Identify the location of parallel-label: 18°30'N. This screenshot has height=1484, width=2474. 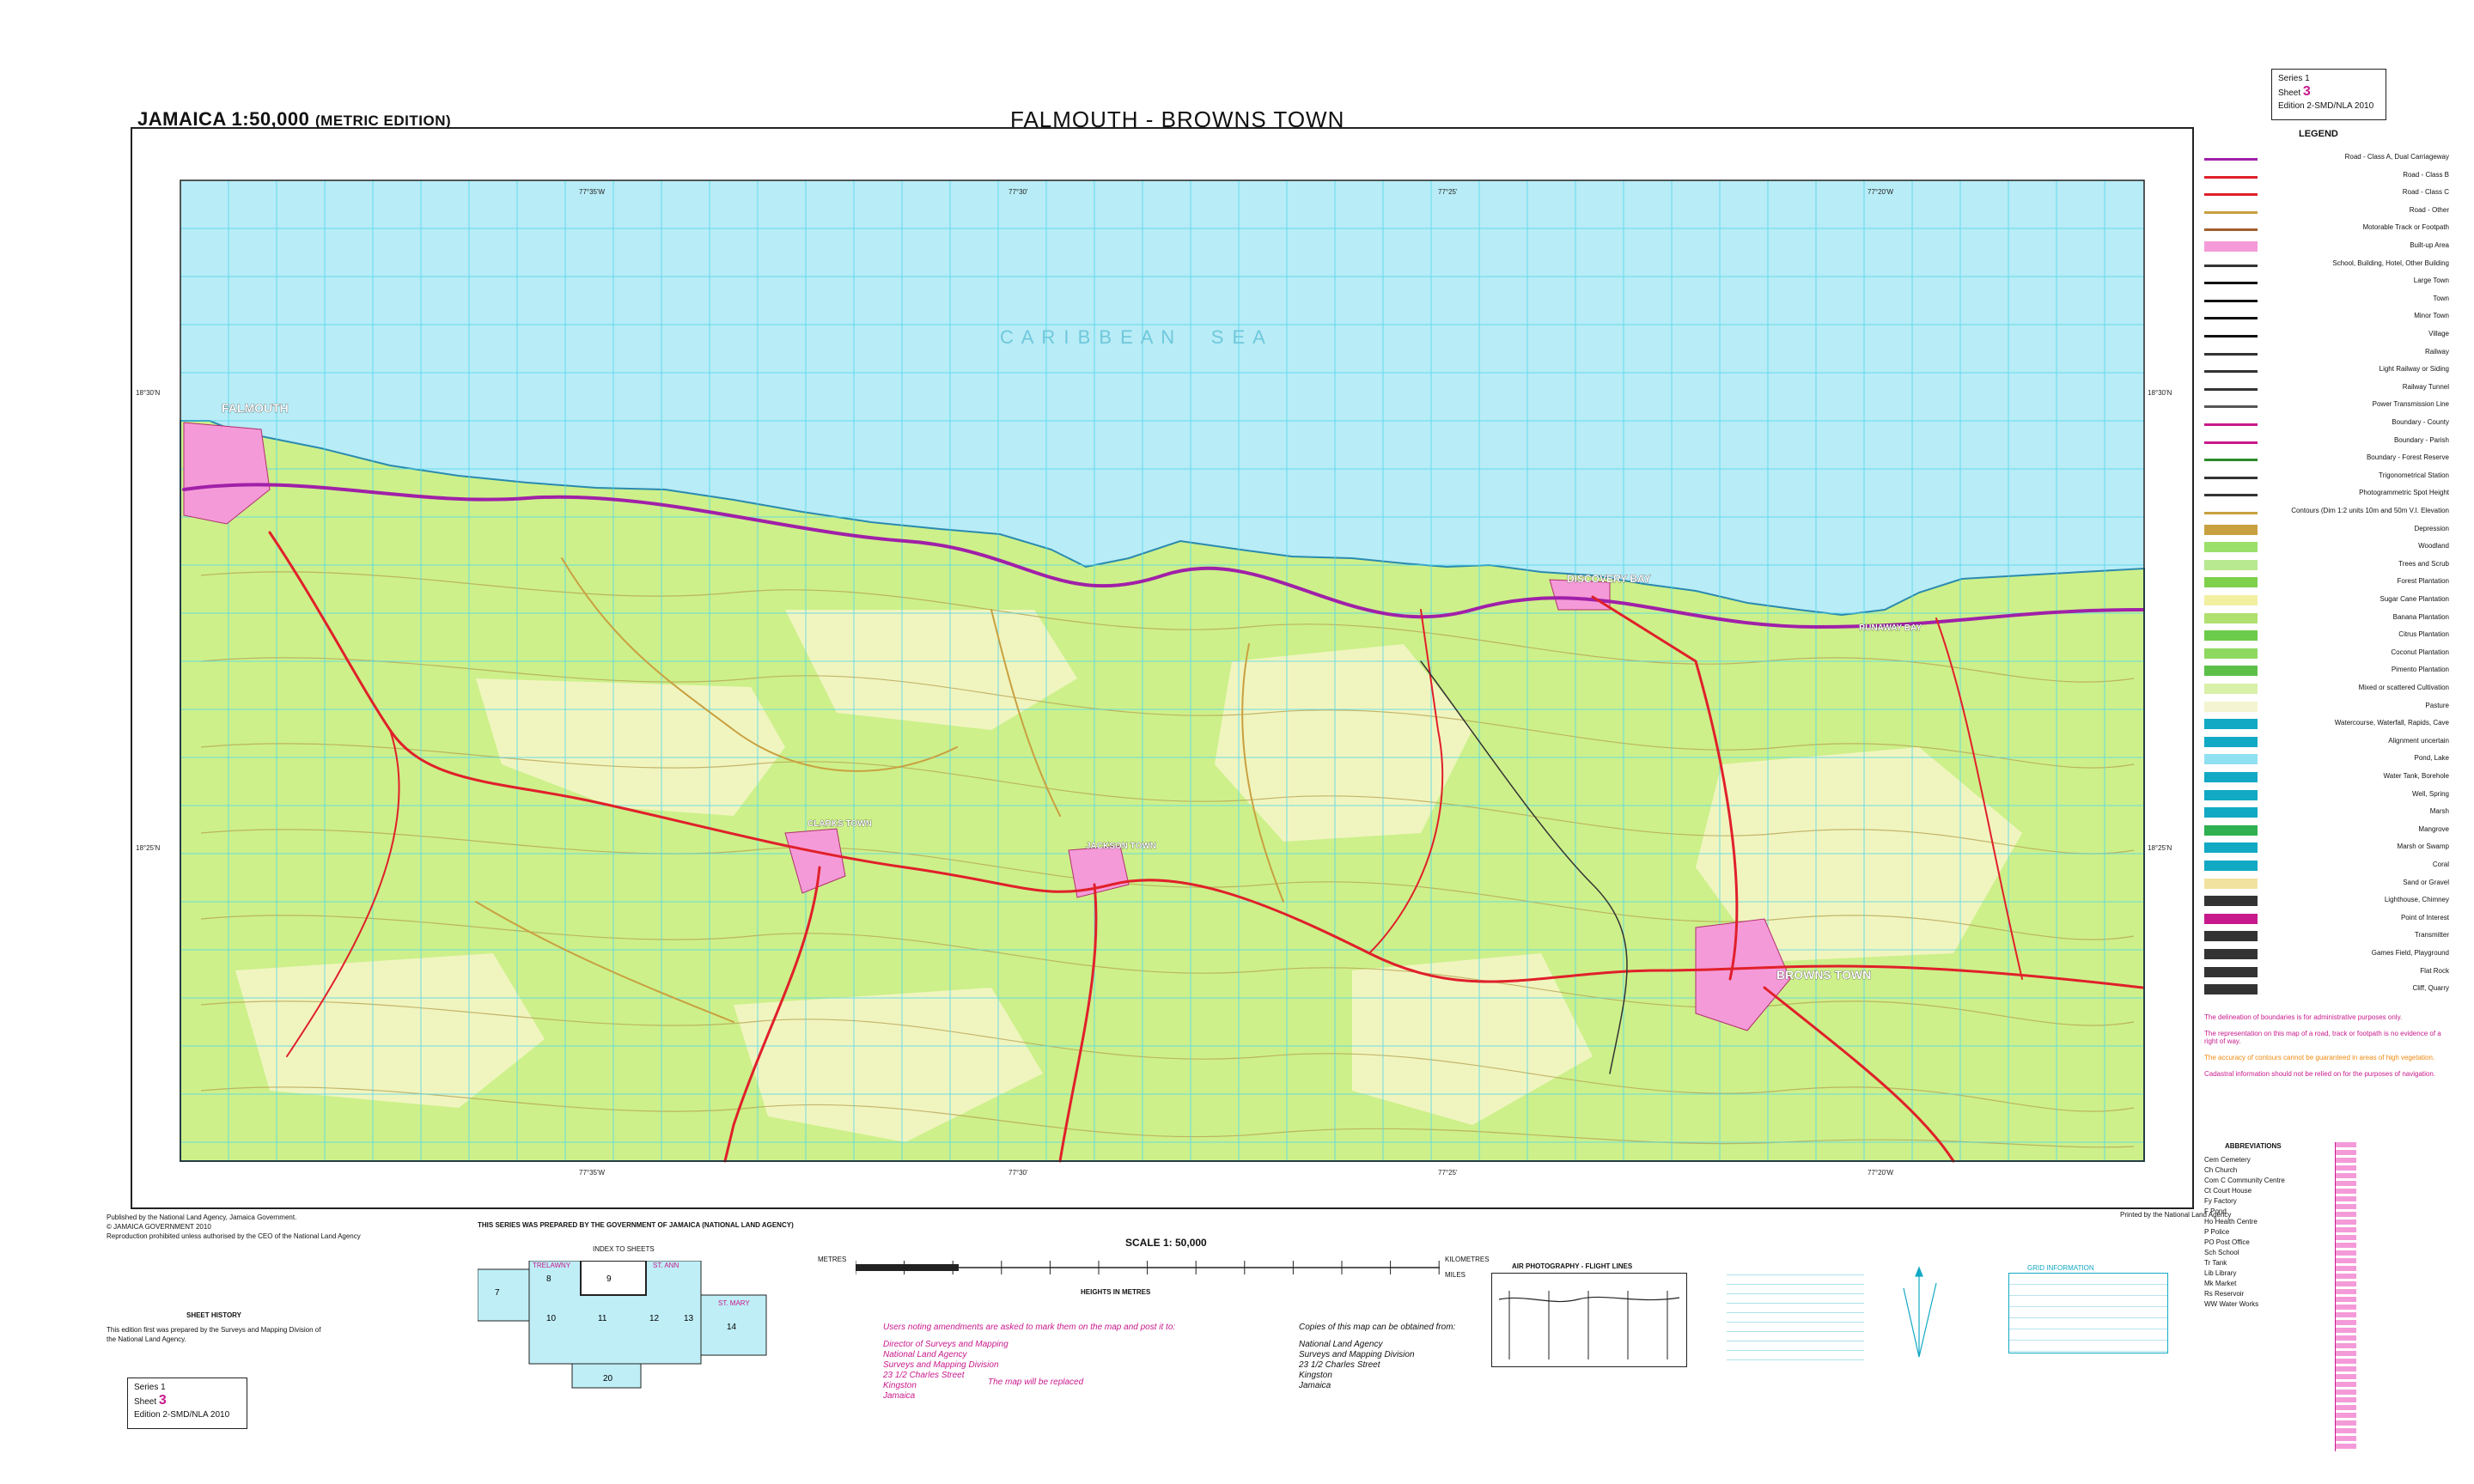
(148, 393).